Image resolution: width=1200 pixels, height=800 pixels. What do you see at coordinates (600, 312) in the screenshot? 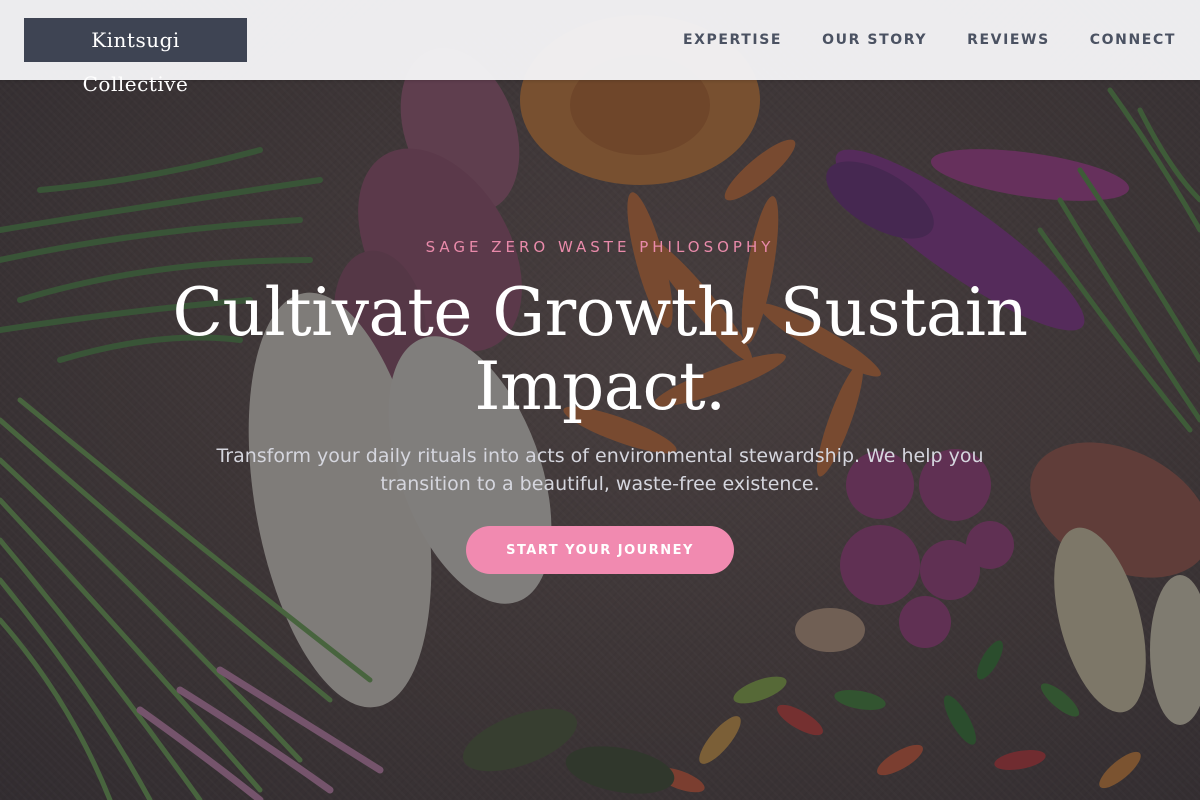
I see `hero-headline-line1: Cultivate Growth, Sustain` at bounding box center [600, 312].